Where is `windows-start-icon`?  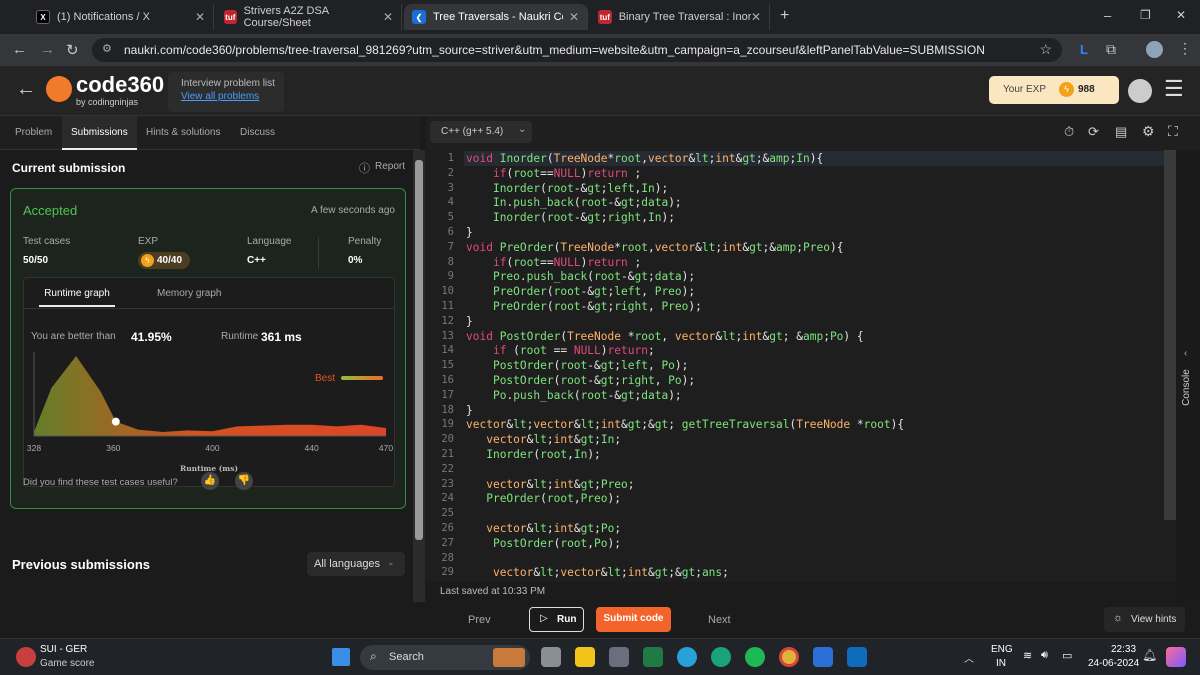 windows-start-icon is located at coordinates (341, 657).